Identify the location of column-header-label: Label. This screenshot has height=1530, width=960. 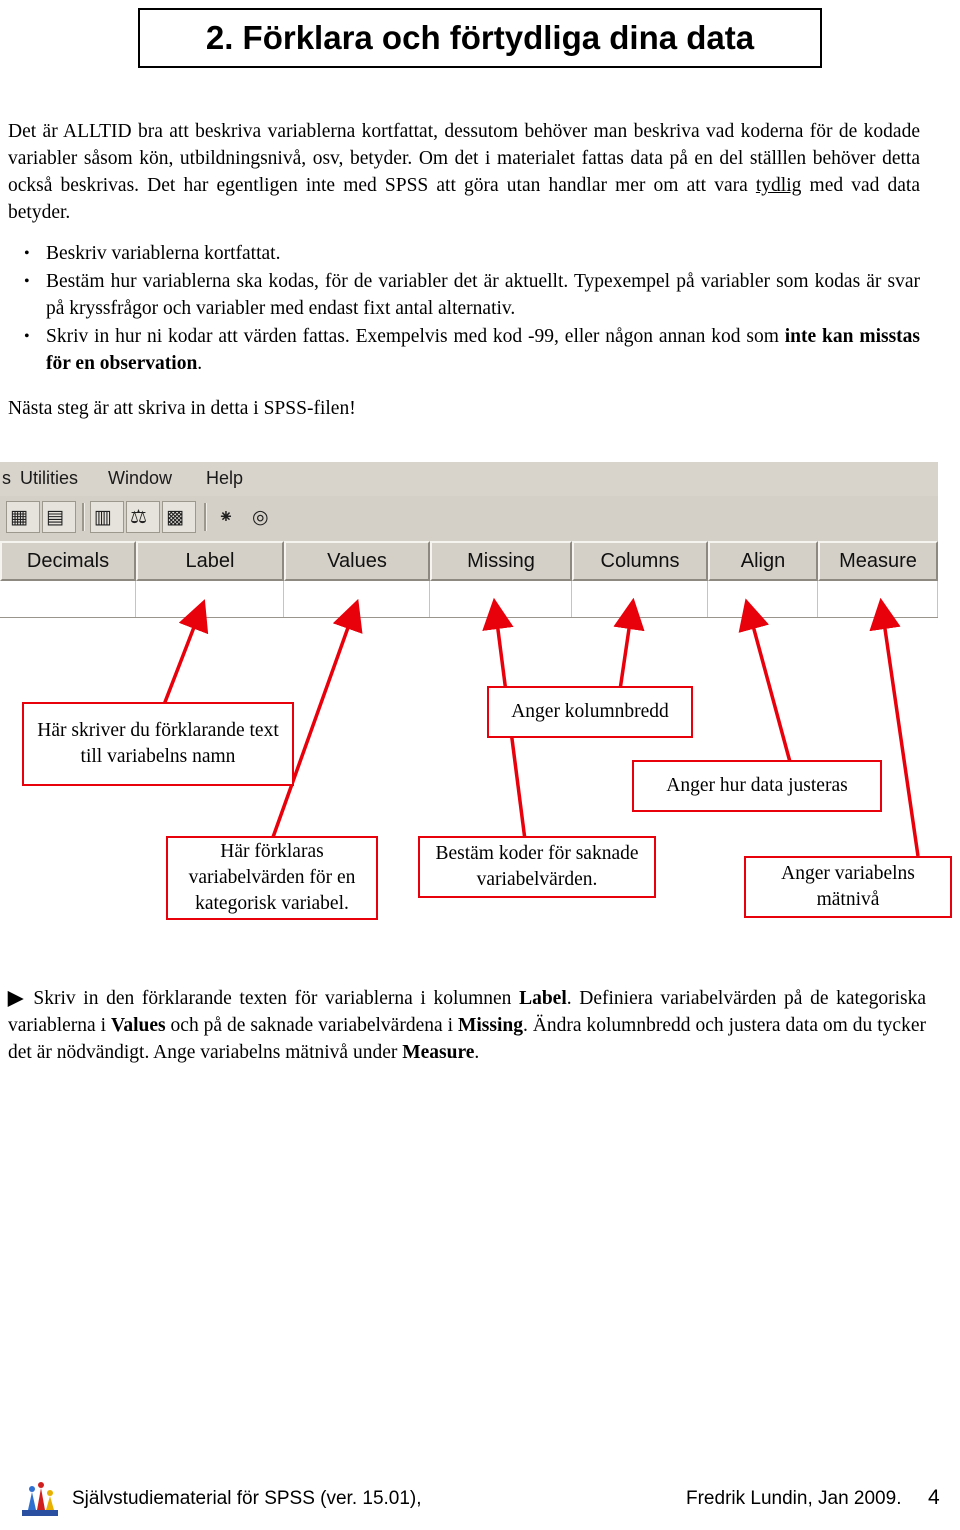
(210, 561).